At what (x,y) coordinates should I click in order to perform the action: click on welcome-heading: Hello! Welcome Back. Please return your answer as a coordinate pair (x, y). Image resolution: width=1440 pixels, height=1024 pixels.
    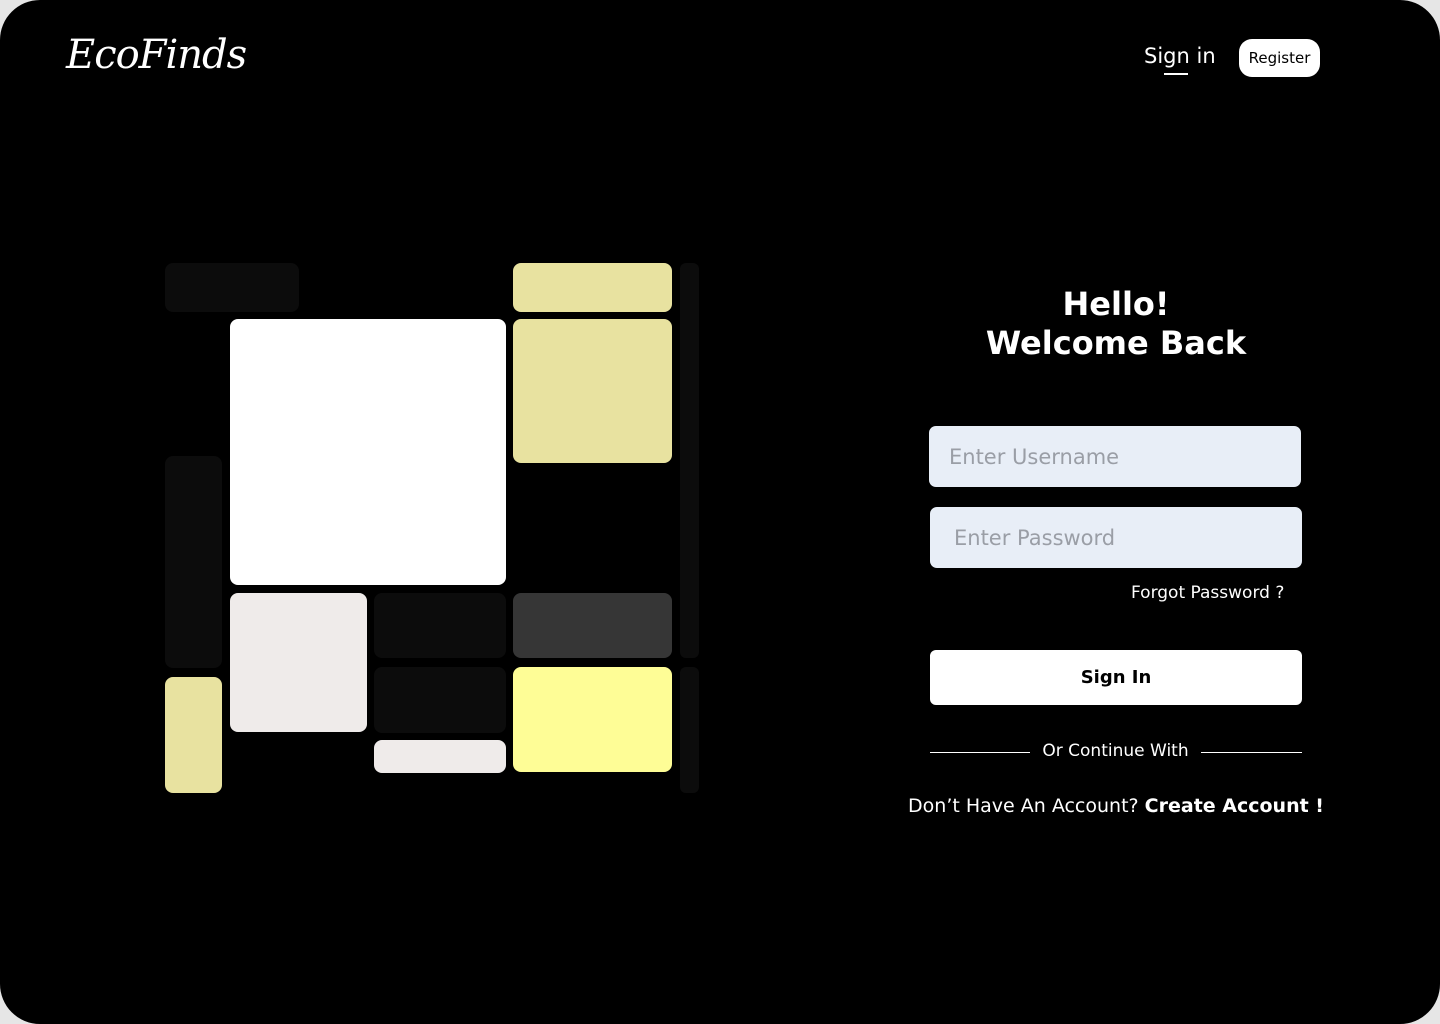
    Looking at the image, I should click on (1116, 324).